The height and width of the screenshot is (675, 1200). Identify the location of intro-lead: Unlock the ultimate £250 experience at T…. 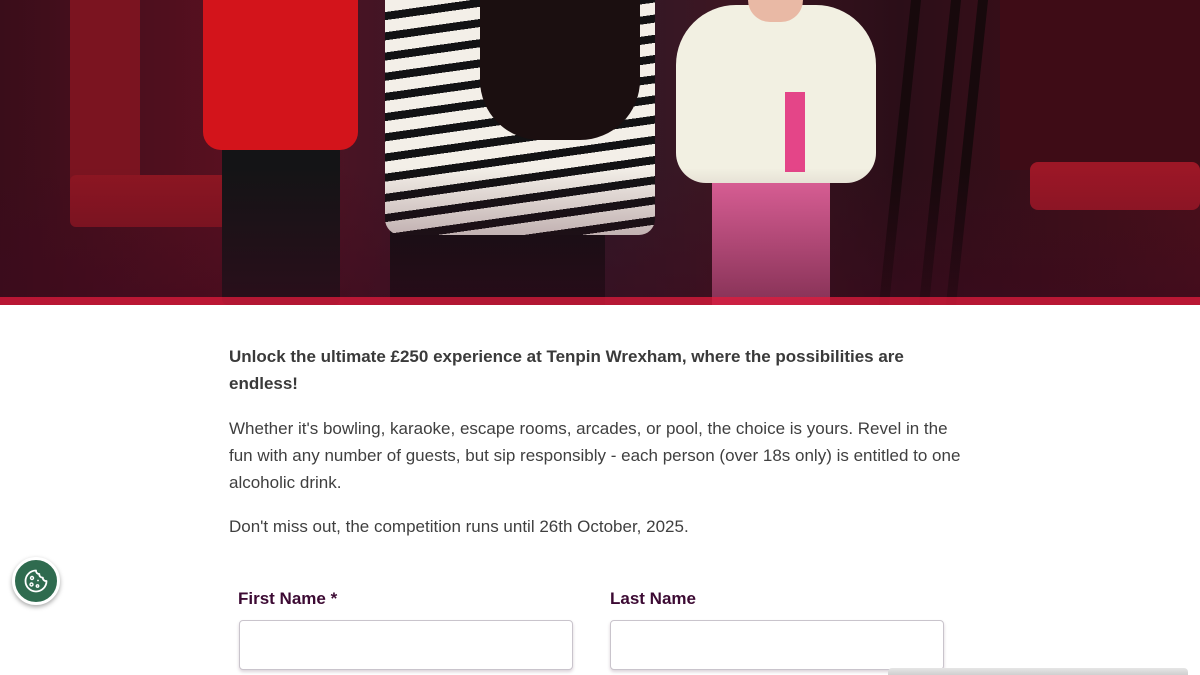
(566, 370).